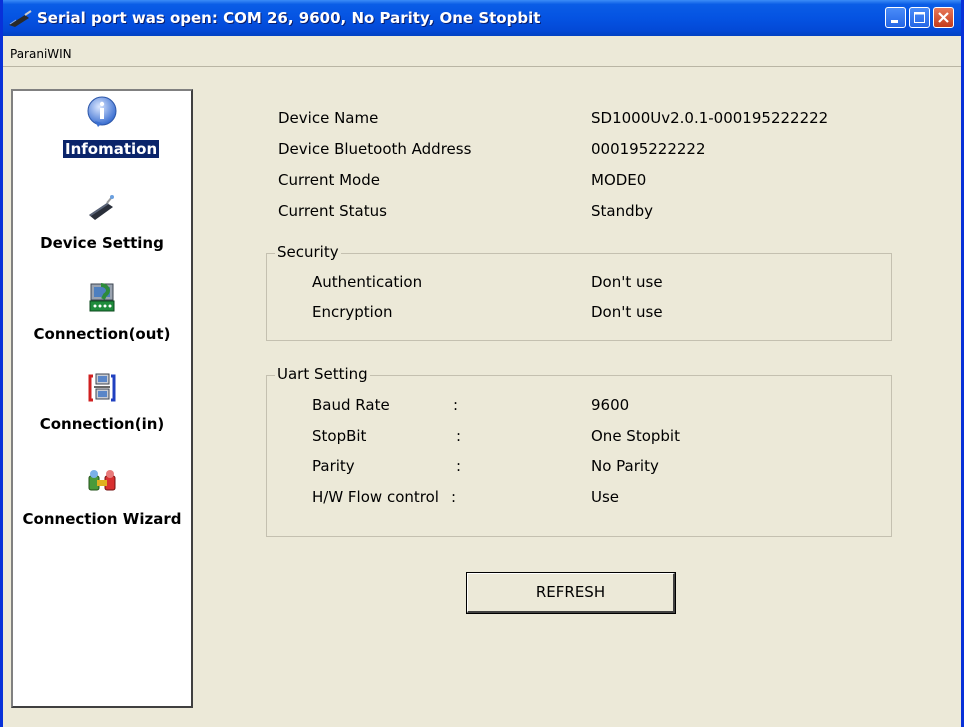 The width and height of the screenshot is (964, 727). What do you see at coordinates (627, 282) in the screenshot?
I see `authentication-value: Don't use` at bounding box center [627, 282].